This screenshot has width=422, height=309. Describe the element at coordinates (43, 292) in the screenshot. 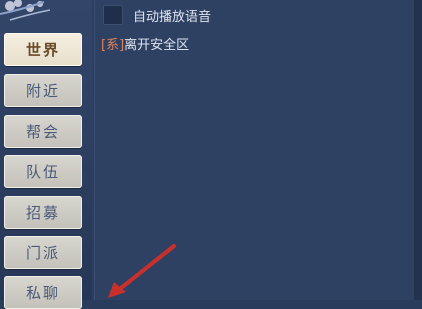

I see `tab-private-chat: 私聊` at that location.